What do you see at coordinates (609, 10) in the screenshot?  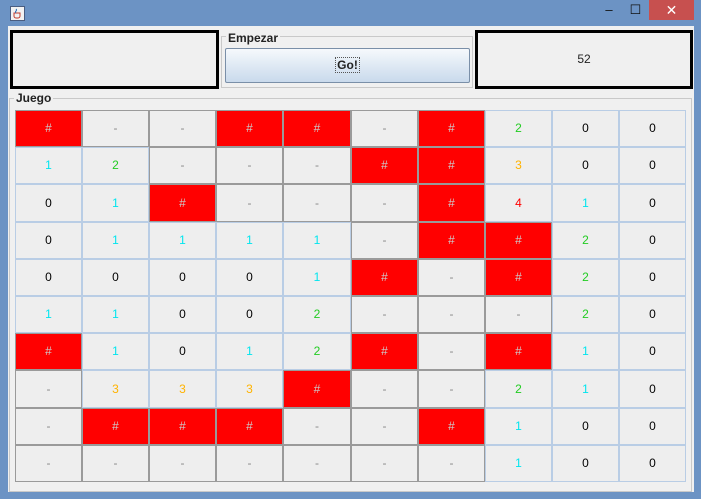 I see `minimize-button: –` at bounding box center [609, 10].